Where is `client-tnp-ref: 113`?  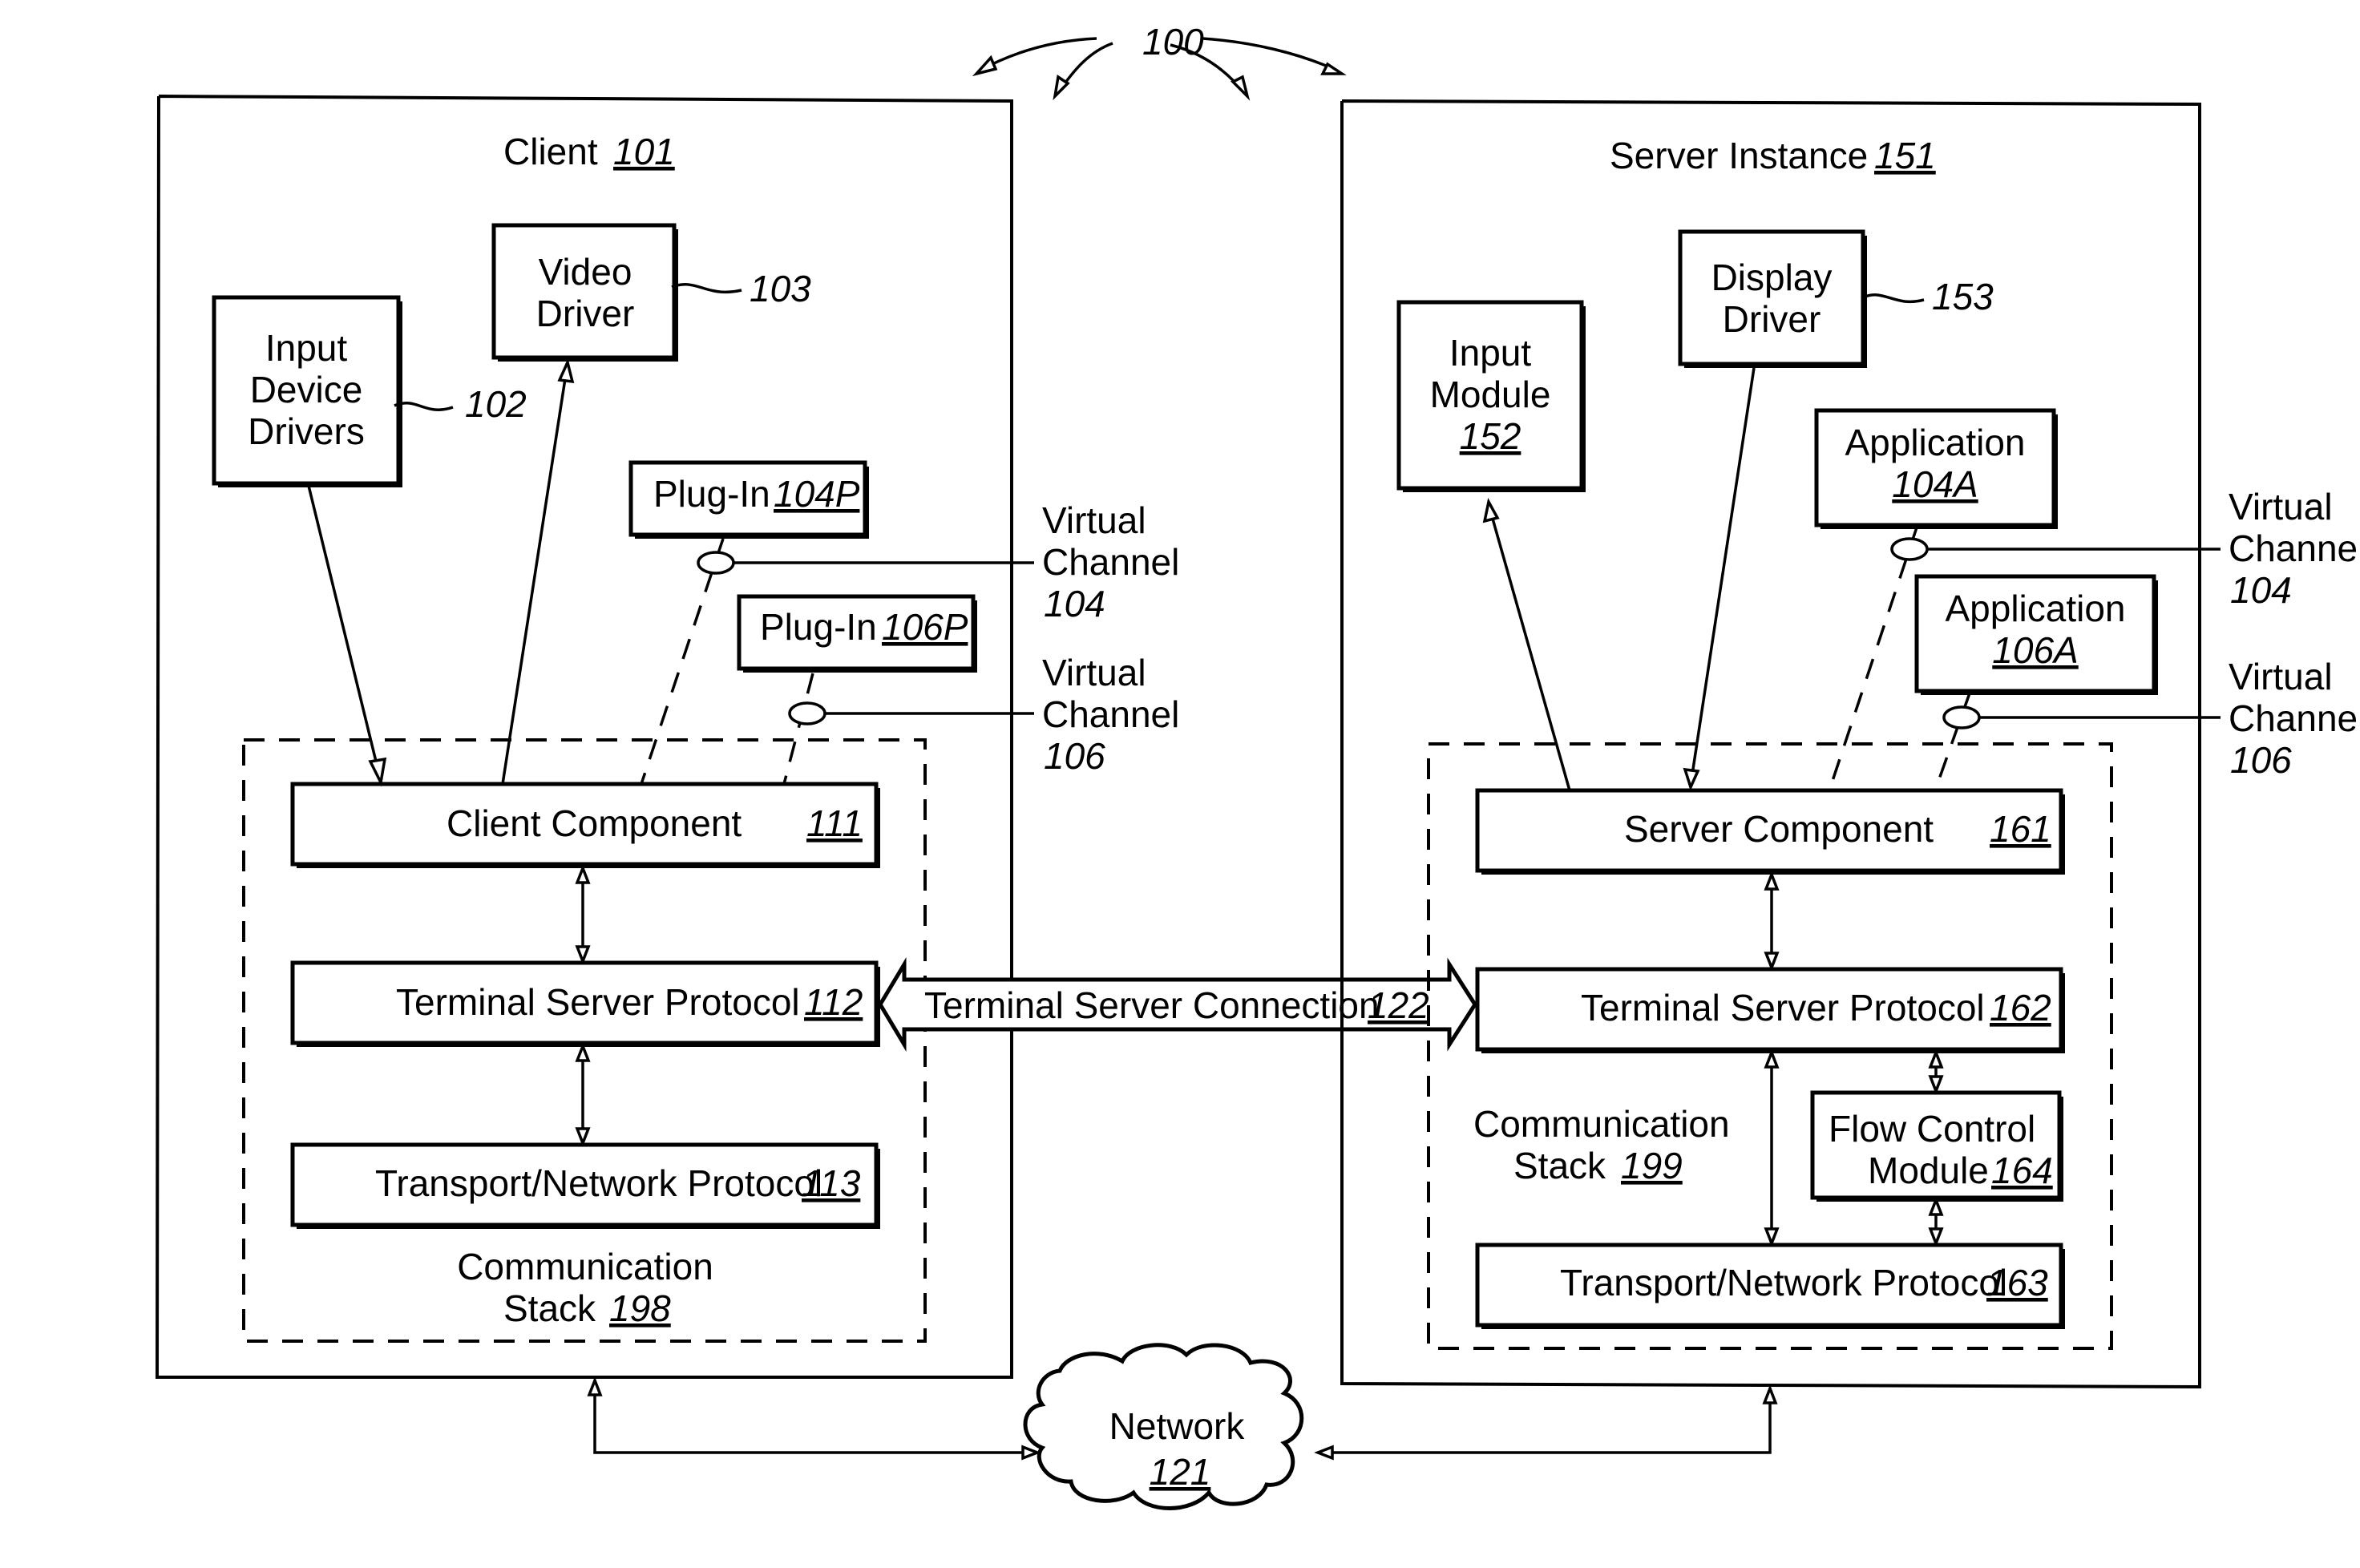 client-tnp-ref: 113 is located at coordinates (832, 1183).